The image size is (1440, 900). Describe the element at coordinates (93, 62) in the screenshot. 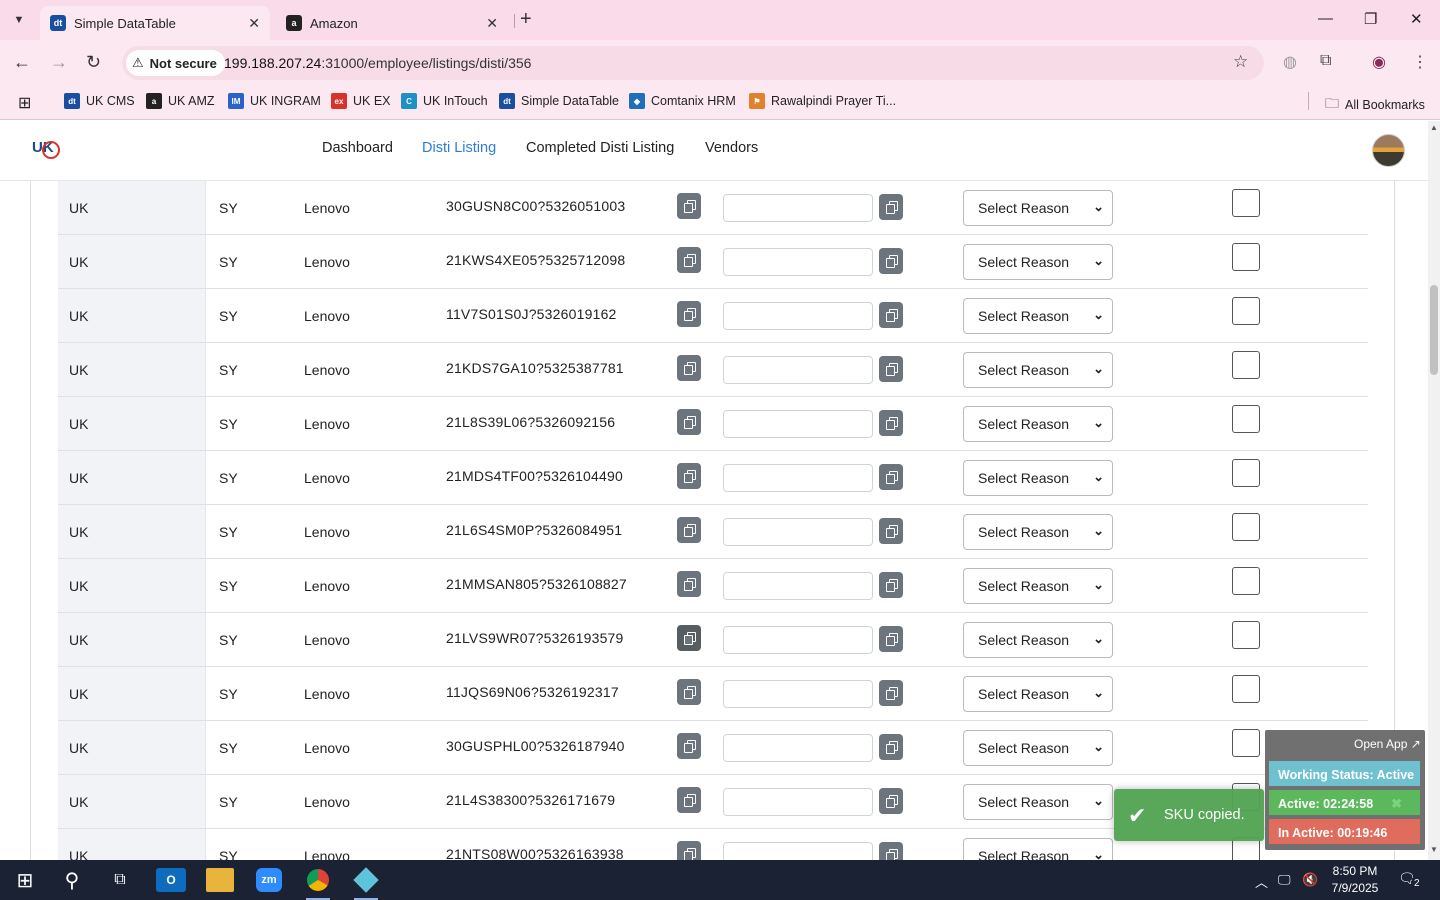

I see `reload-icon: ↻` at that location.